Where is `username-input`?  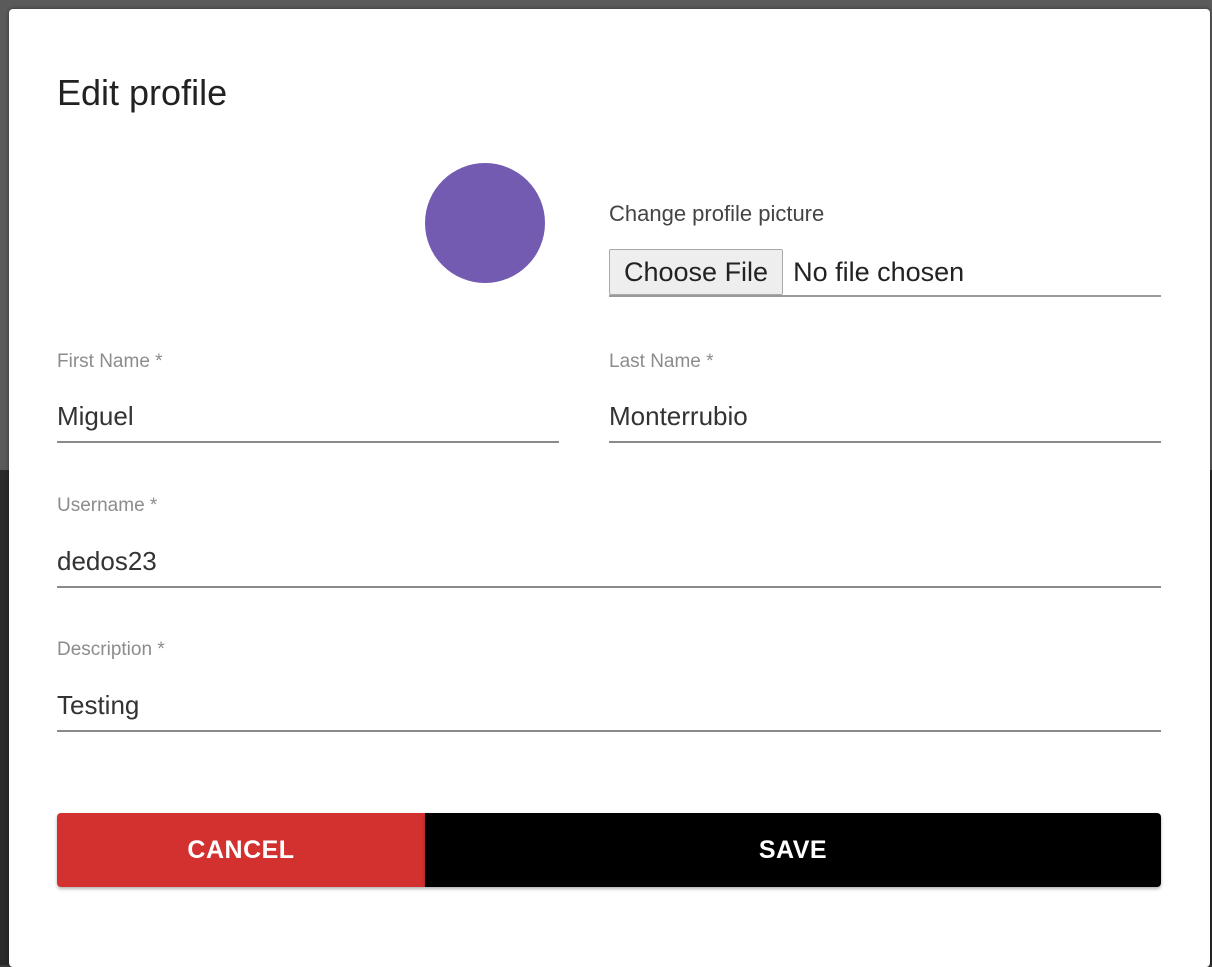
username-input is located at coordinates (609, 561).